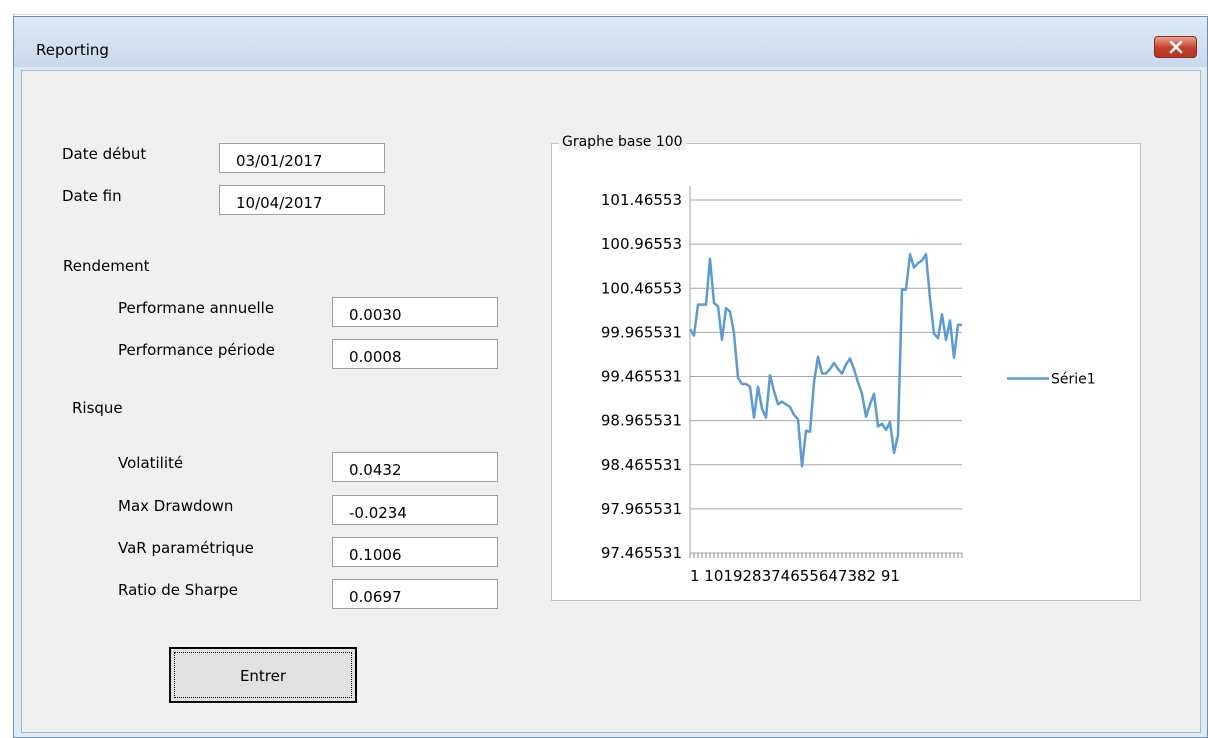 This screenshot has height=738, width=1208. I want to click on volatilite-label: Volatilité, so click(151, 463).